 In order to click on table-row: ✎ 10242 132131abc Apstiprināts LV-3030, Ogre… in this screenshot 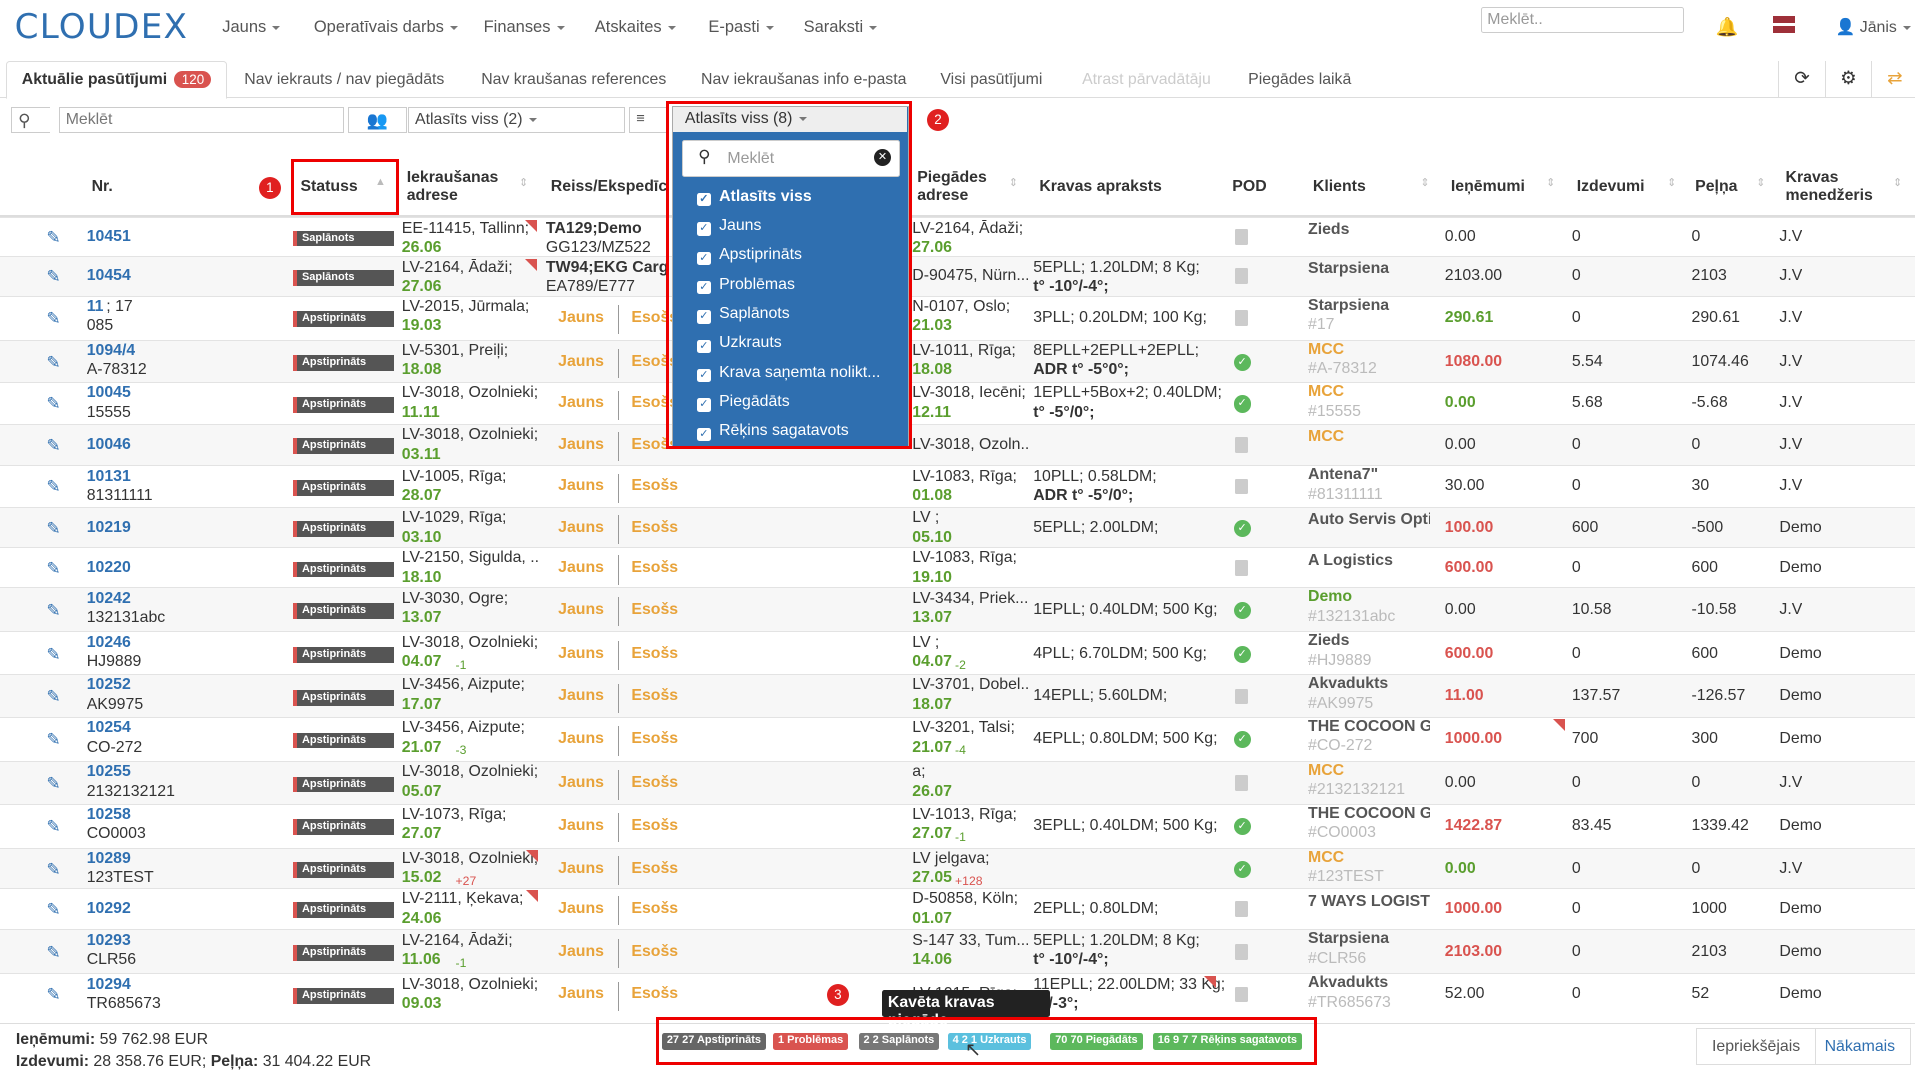, I will do `click(957, 609)`.